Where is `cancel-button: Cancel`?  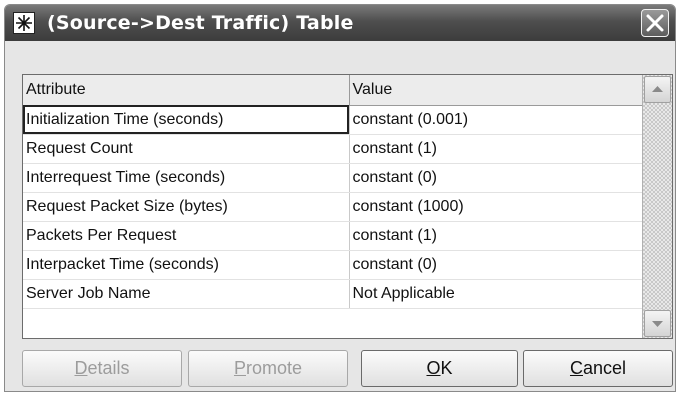
cancel-button: Cancel is located at coordinates (598, 368).